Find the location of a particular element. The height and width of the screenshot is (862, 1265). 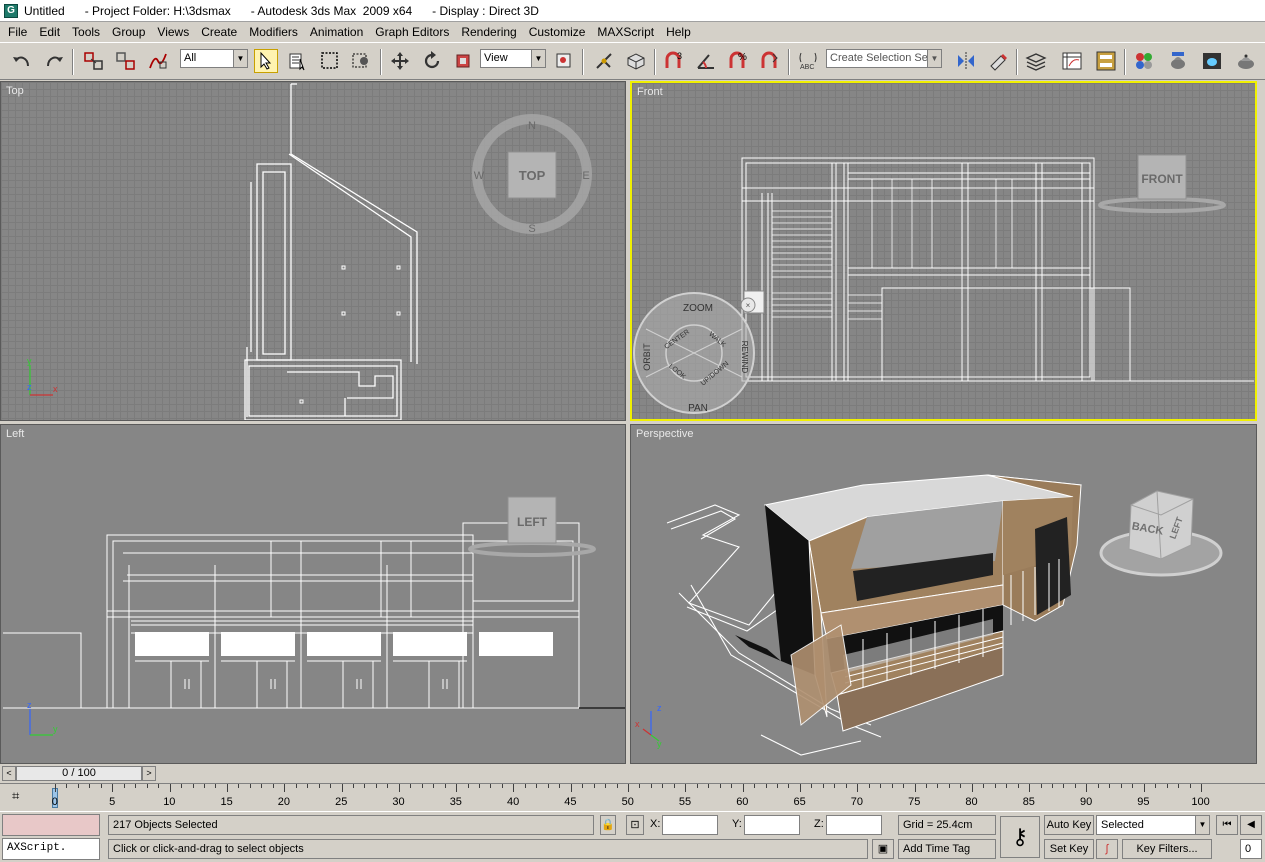

default-in-out-tangents-icon: ∫ is located at coordinates (1107, 849).